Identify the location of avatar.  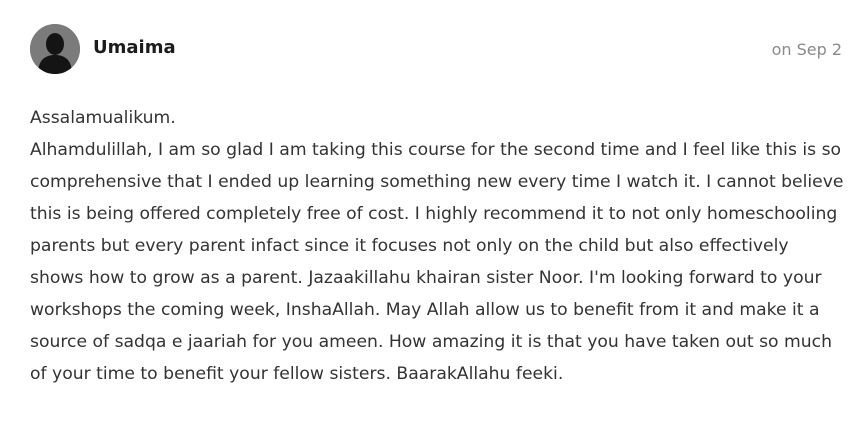
(55, 49).